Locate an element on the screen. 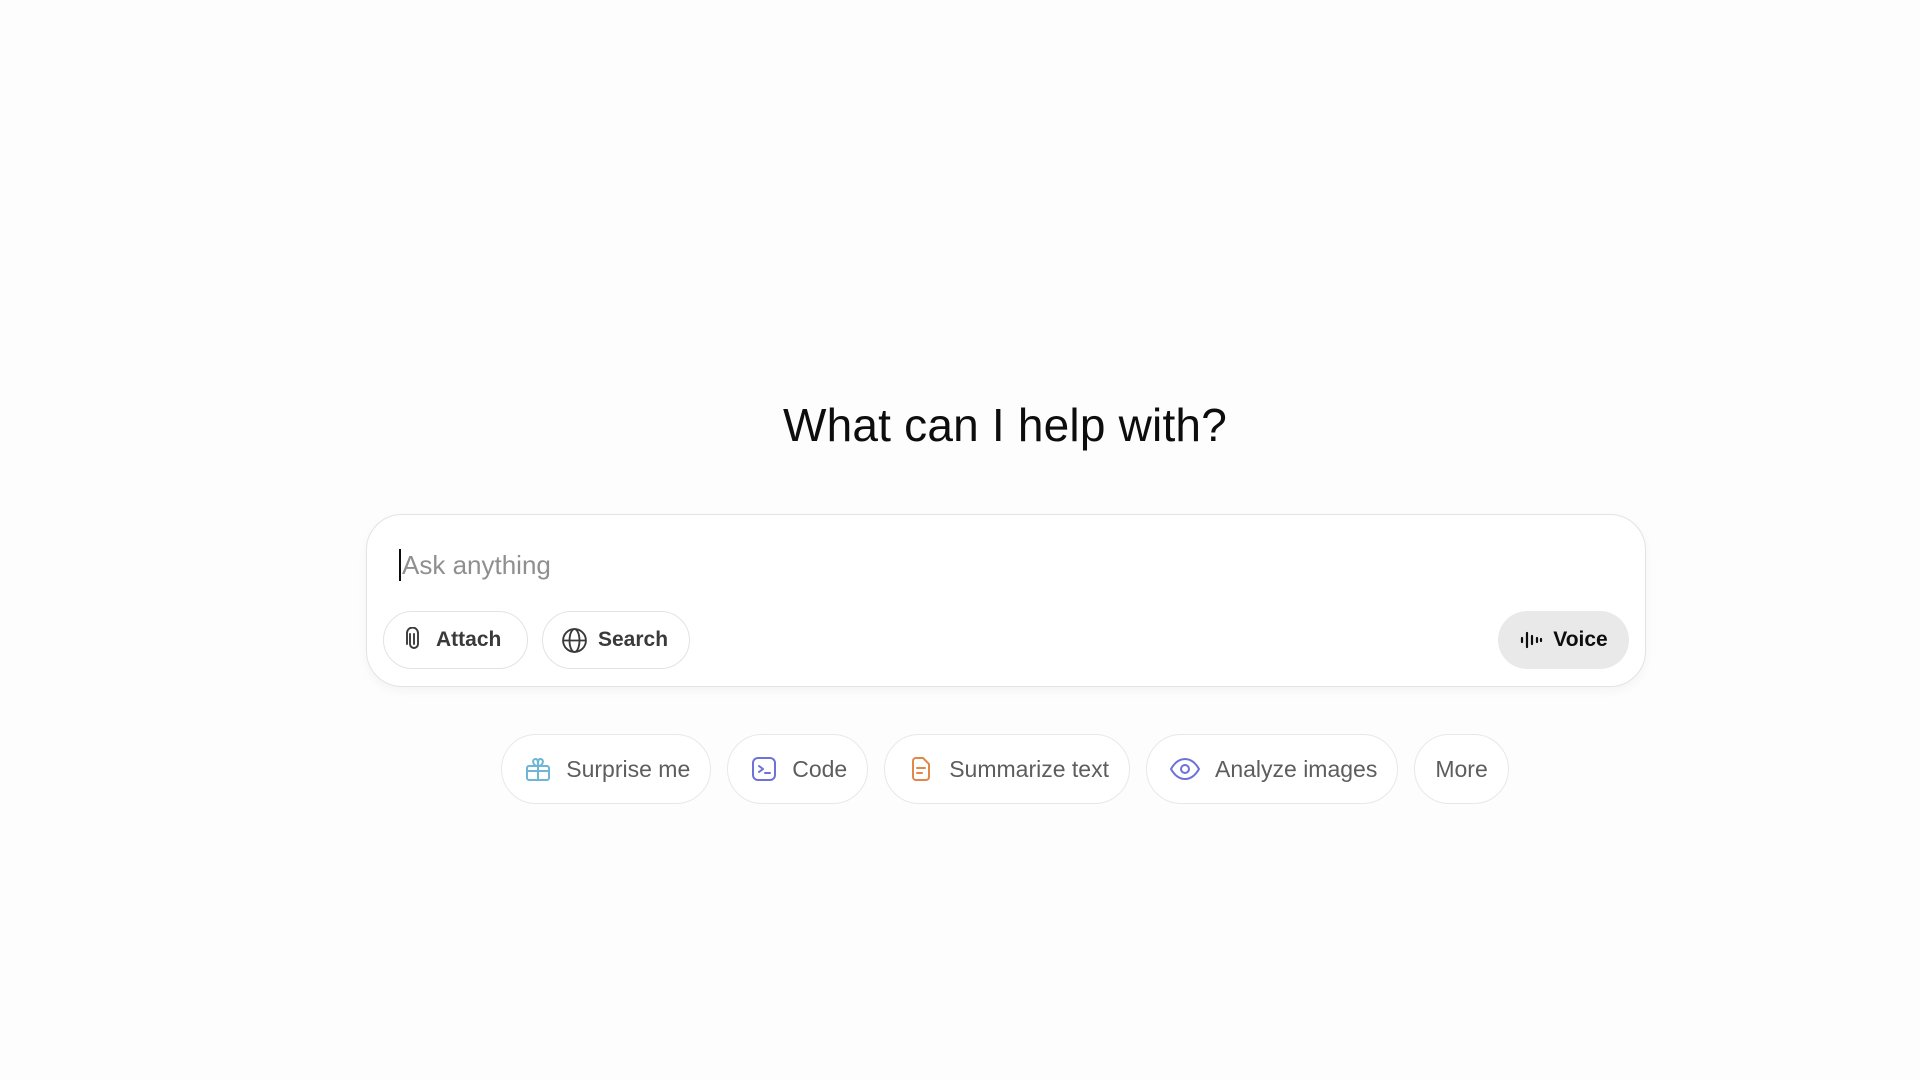 The height and width of the screenshot is (1080, 1920). voice-label: Voice is located at coordinates (1580, 639).